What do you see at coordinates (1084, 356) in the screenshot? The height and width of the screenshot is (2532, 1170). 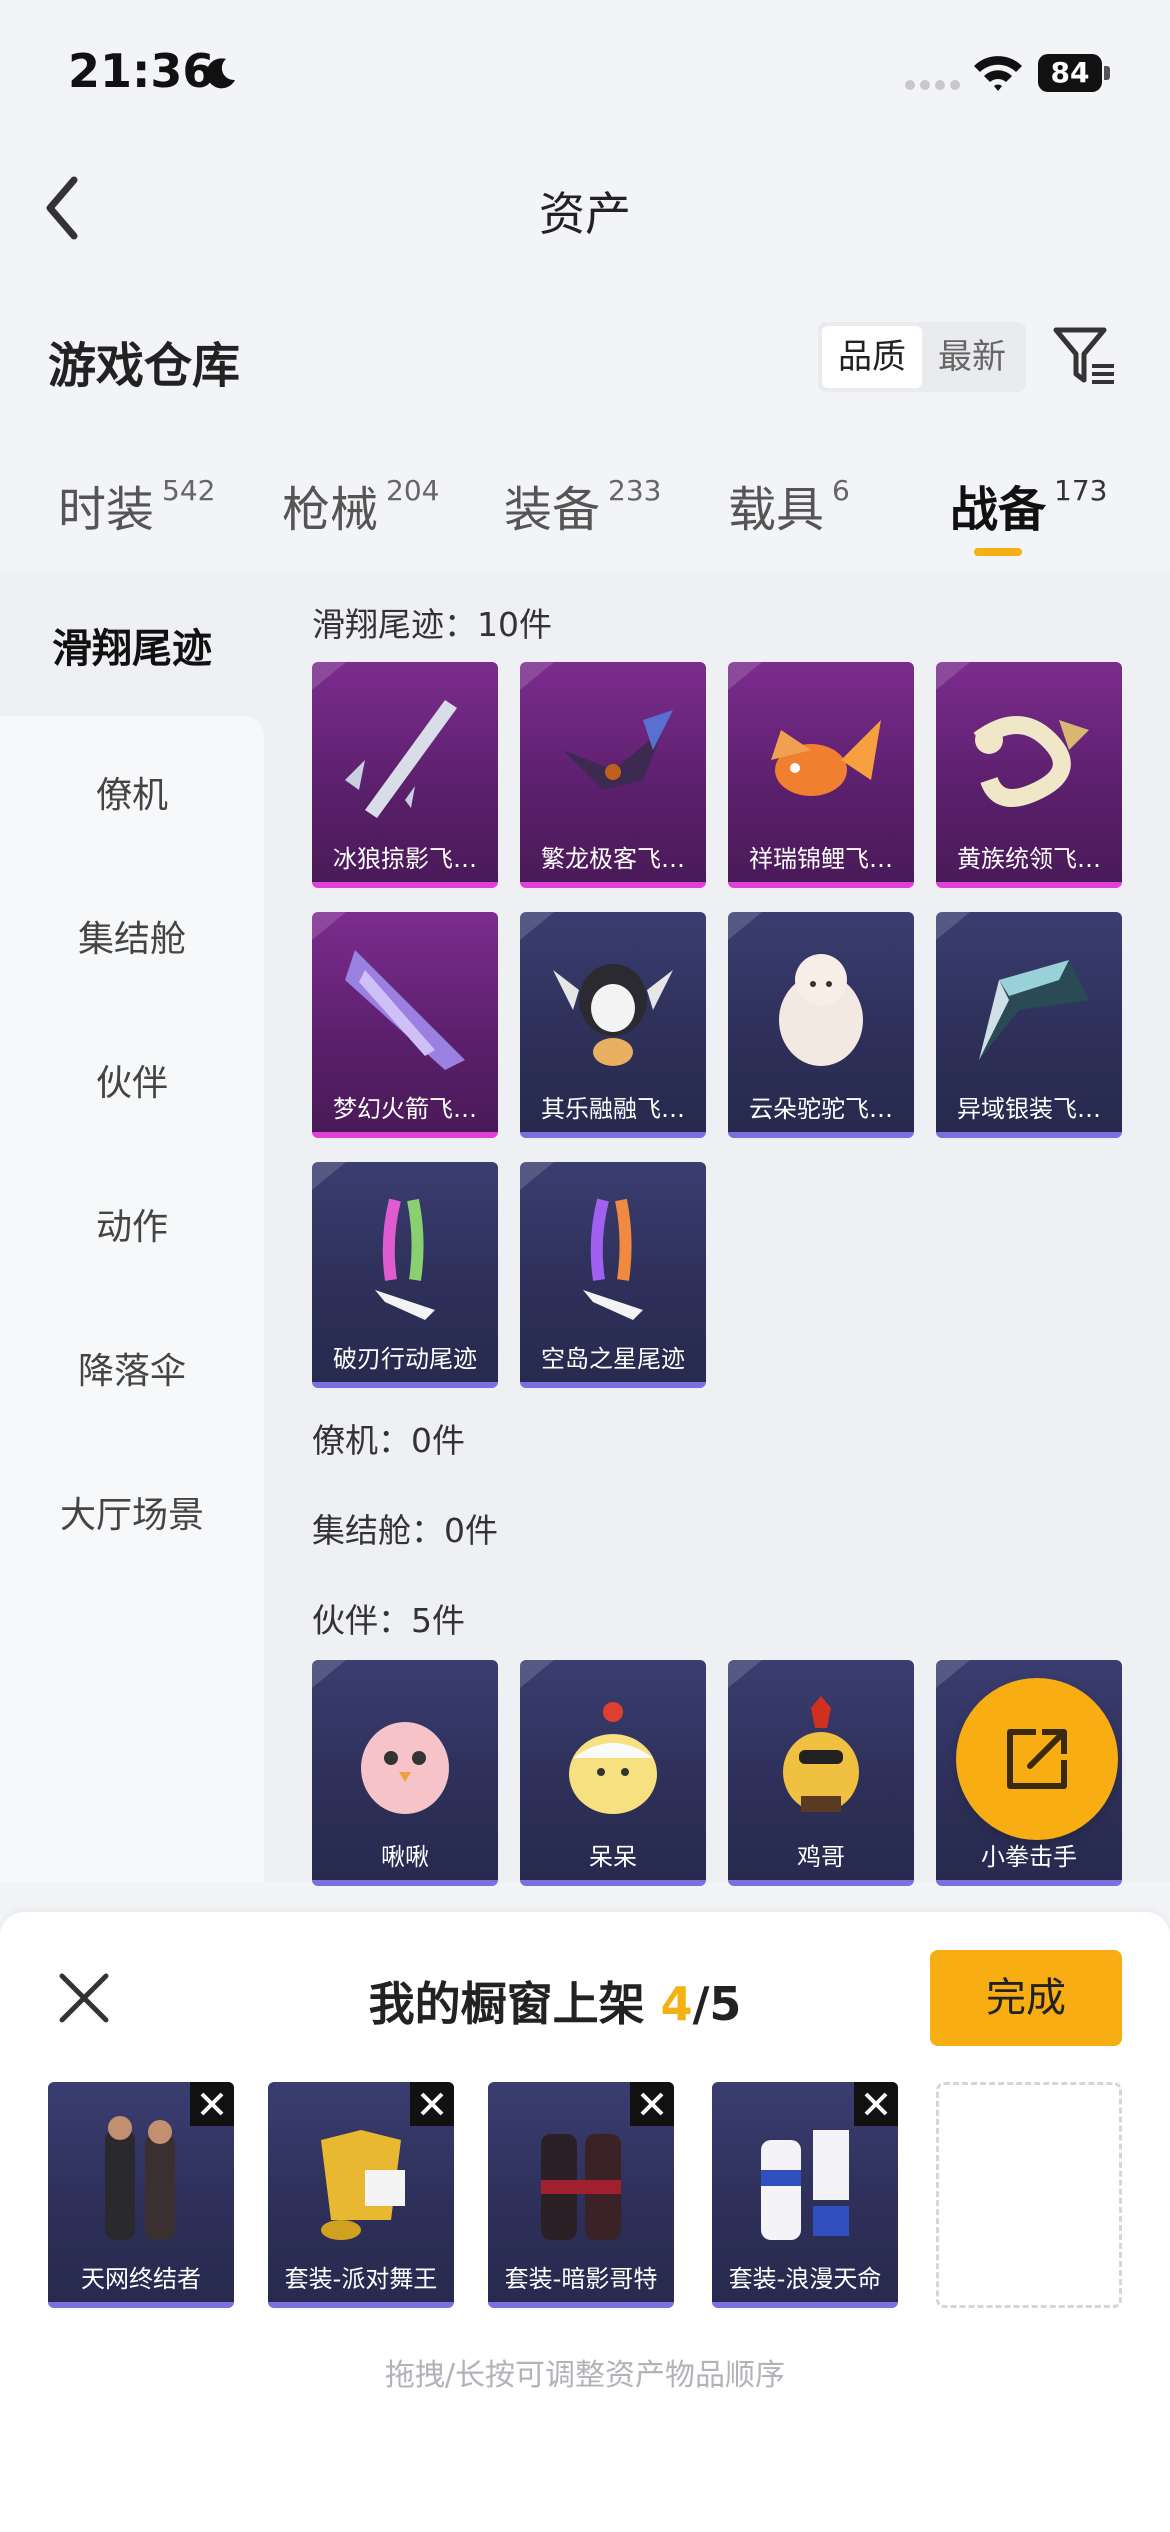 I see `filter-icon` at bounding box center [1084, 356].